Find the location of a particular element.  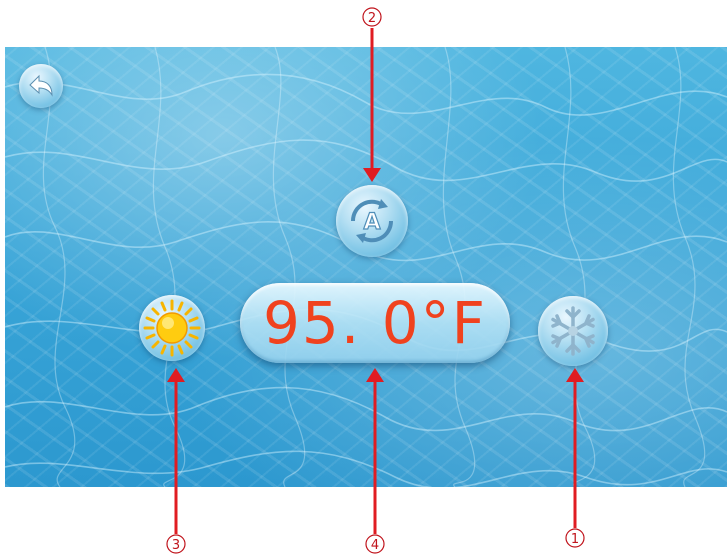

callout-cool: 1 is located at coordinates (575, 458).